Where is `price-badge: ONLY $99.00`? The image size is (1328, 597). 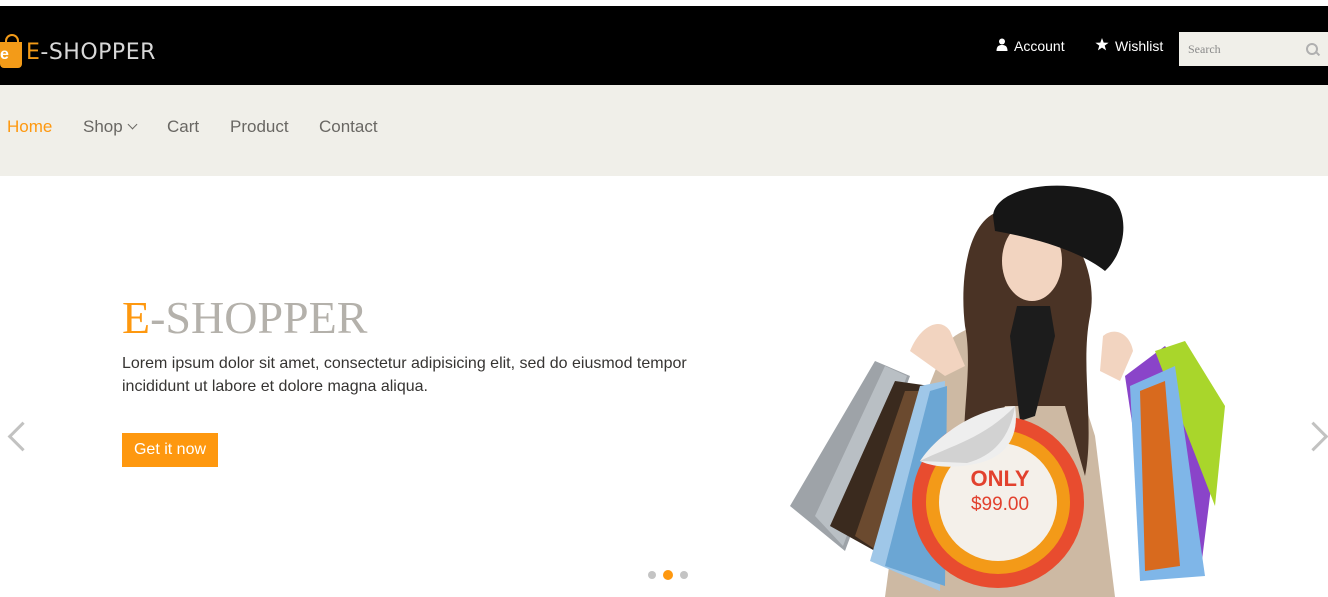
price-badge: ONLY $99.00 is located at coordinates (1000, 491).